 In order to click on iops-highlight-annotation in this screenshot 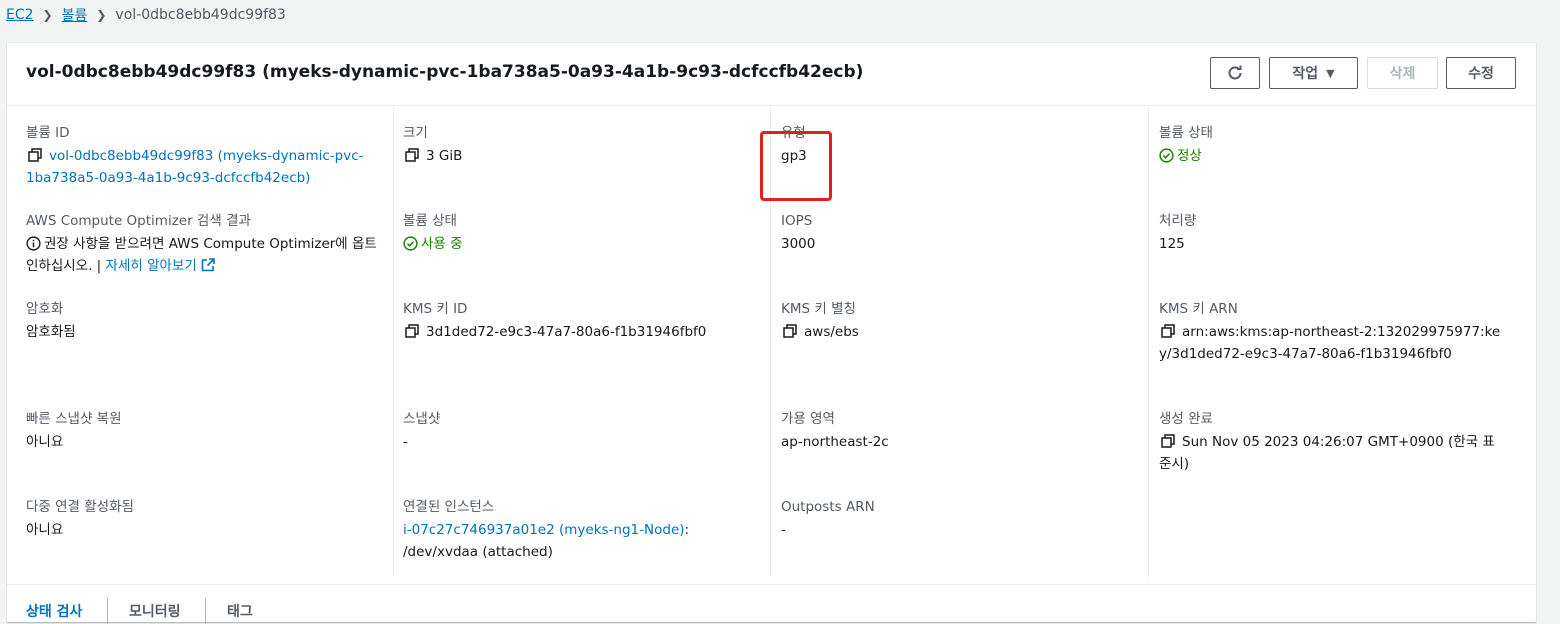, I will do `click(796, 166)`.